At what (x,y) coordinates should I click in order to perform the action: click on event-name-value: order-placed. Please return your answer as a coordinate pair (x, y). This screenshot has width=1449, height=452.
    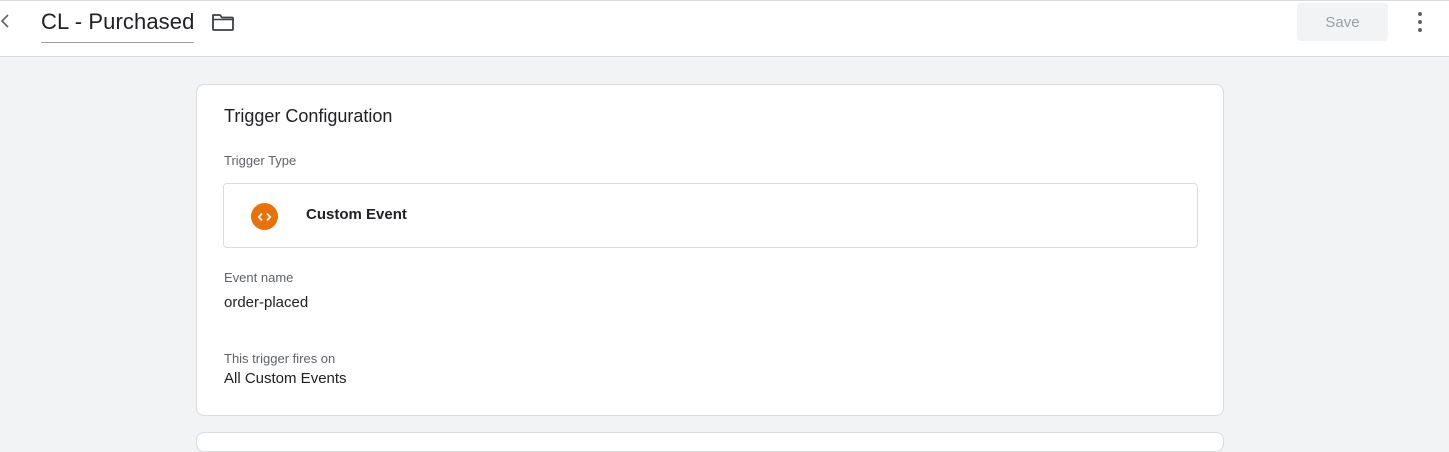
    Looking at the image, I should click on (266, 302).